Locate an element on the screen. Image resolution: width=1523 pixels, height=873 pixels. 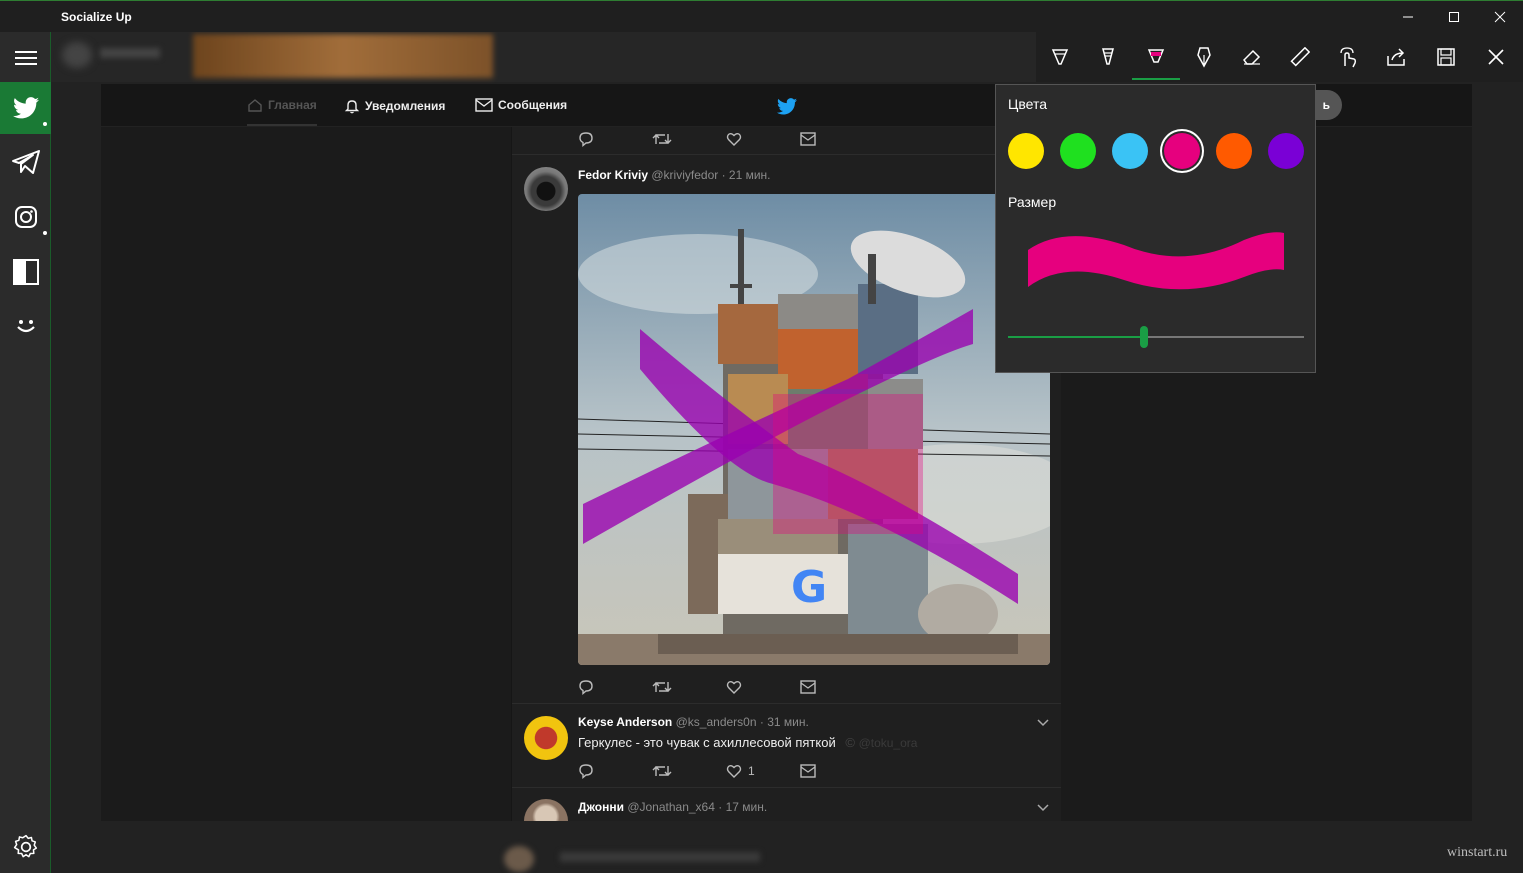
sidebar-item-split-view is located at coordinates (25, 272).